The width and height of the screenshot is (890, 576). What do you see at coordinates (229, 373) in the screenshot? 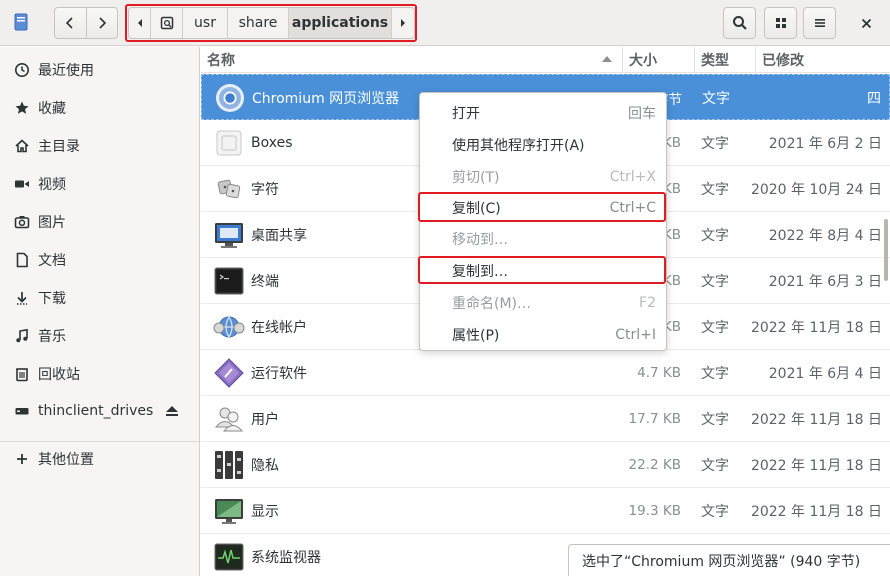
I see `run-software-icon` at bounding box center [229, 373].